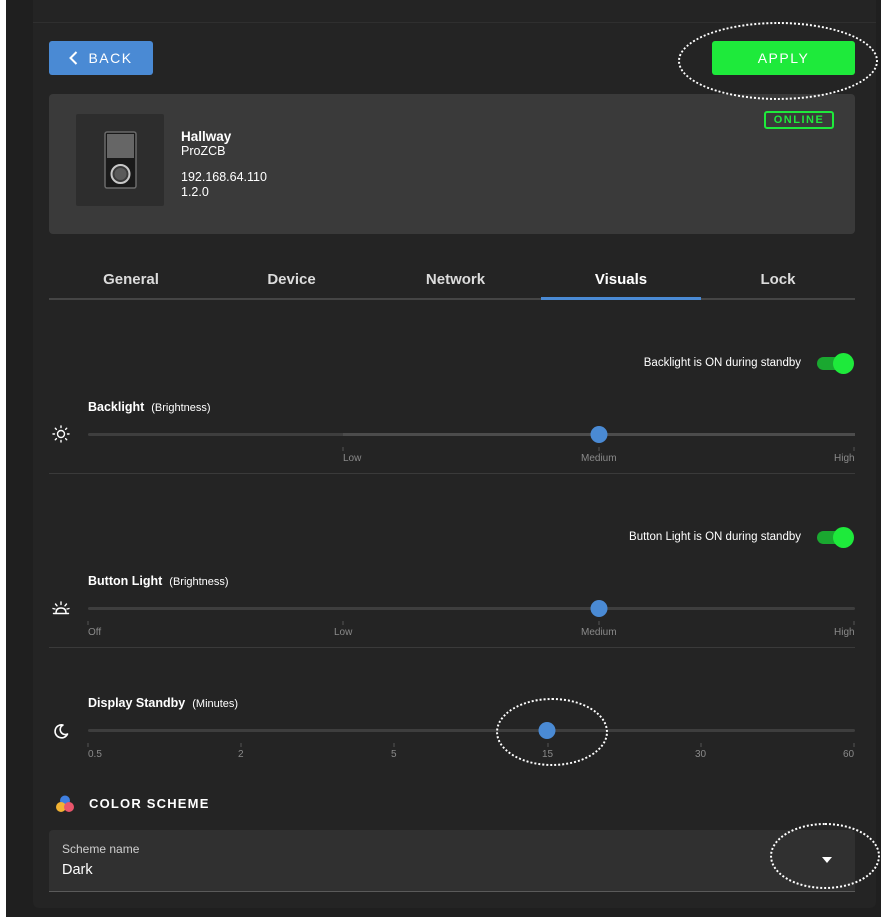  What do you see at coordinates (452, 861) in the screenshot?
I see `scheme-name-select: Scheme name Dark` at bounding box center [452, 861].